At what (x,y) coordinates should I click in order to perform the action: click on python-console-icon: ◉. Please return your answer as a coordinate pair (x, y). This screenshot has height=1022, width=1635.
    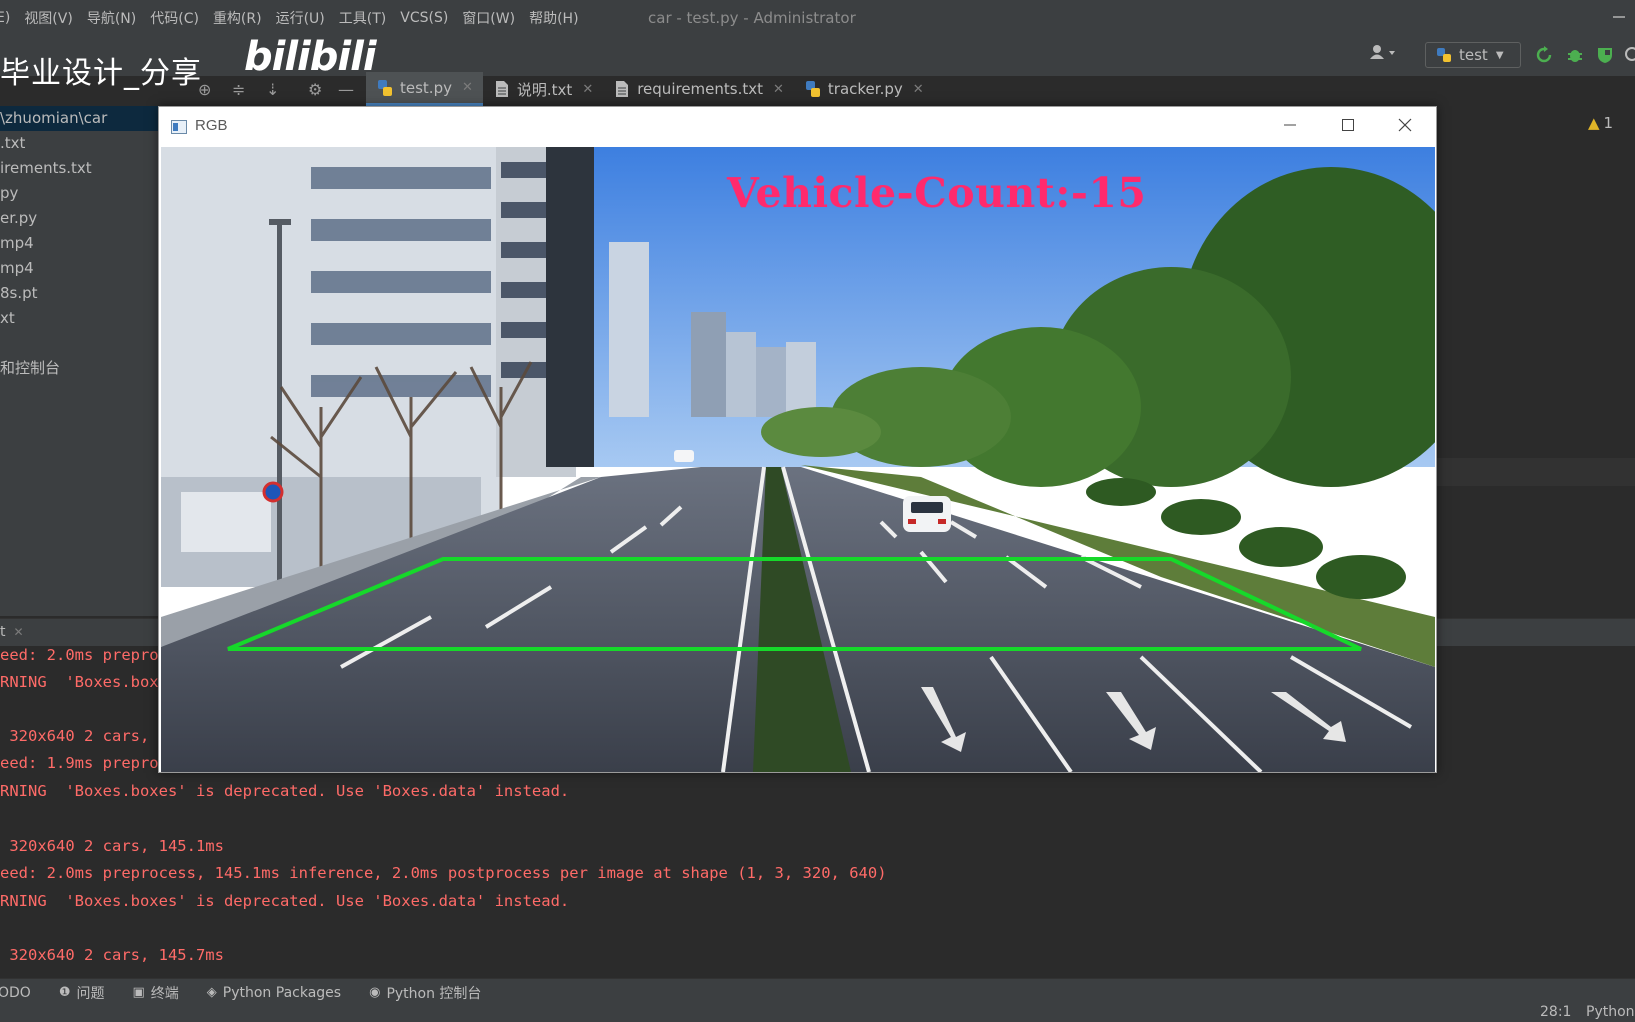
    Looking at the image, I should click on (375, 992).